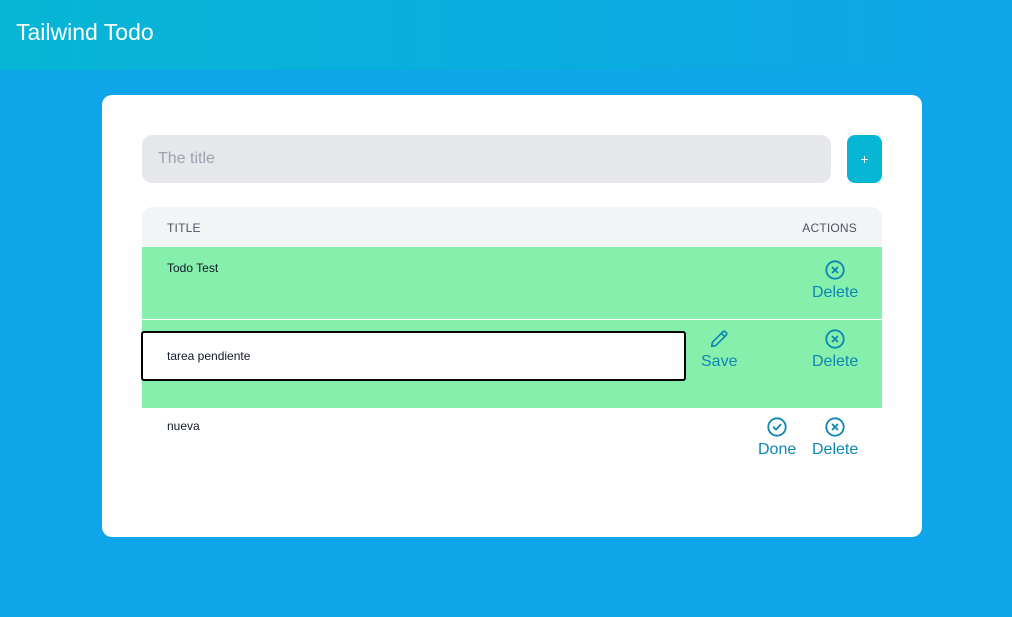 The image size is (1012, 617). I want to click on save-button: Save, so click(719, 349).